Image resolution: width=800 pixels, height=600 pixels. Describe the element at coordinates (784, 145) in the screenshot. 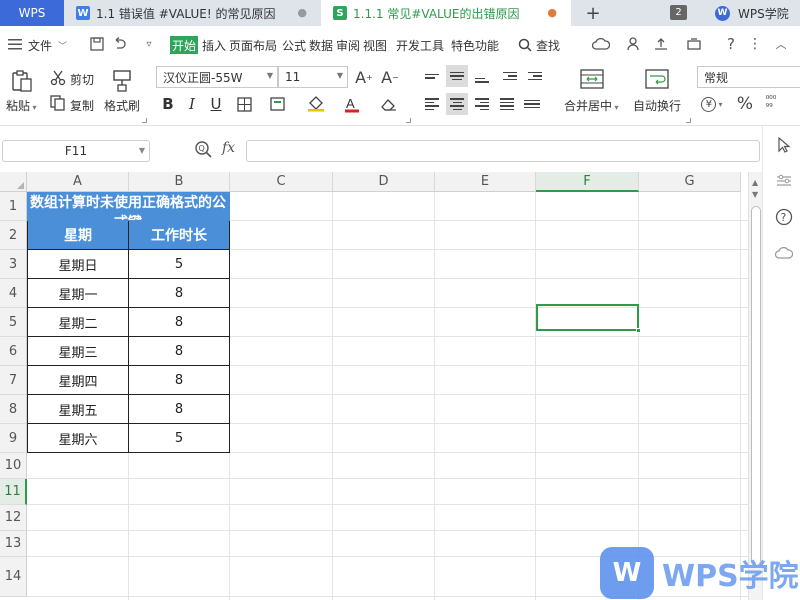

I see `cursor-select-icon` at that location.